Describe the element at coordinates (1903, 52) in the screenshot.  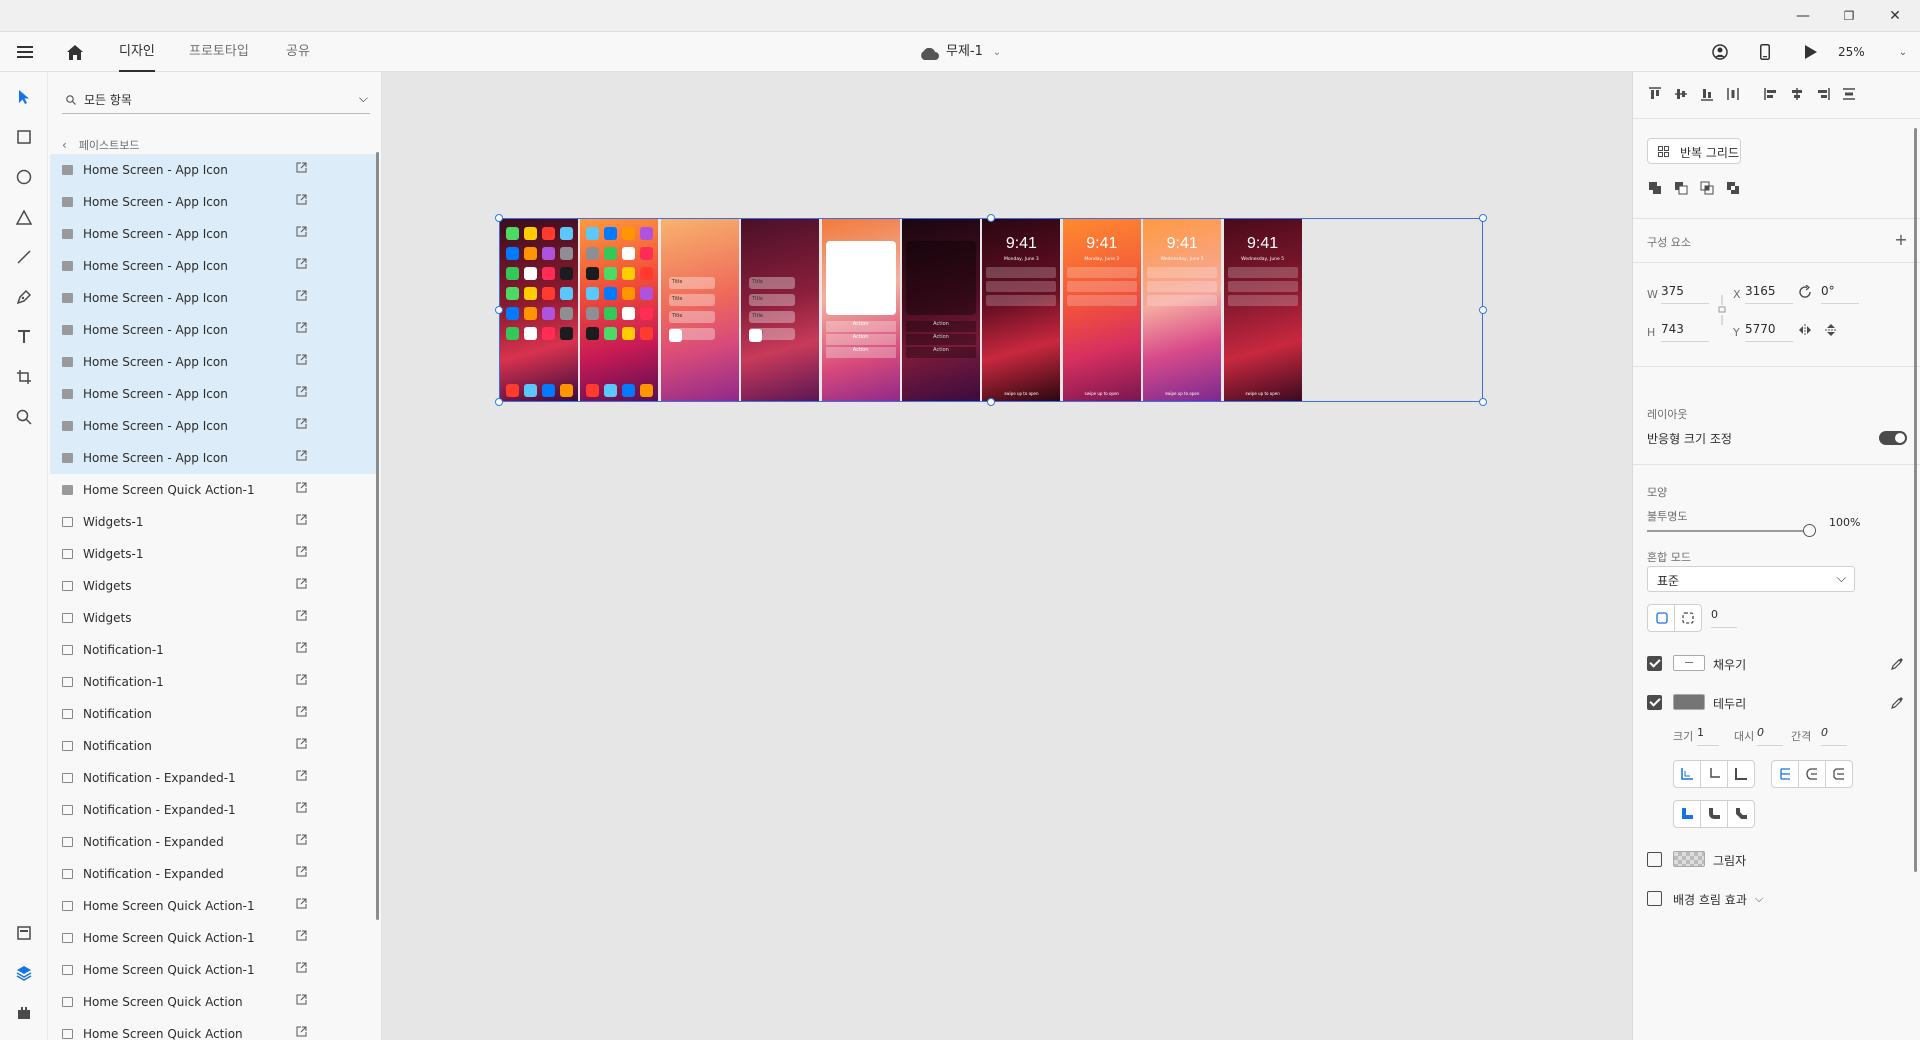
I see `zoom-chevron-down-icon: ⌄` at that location.